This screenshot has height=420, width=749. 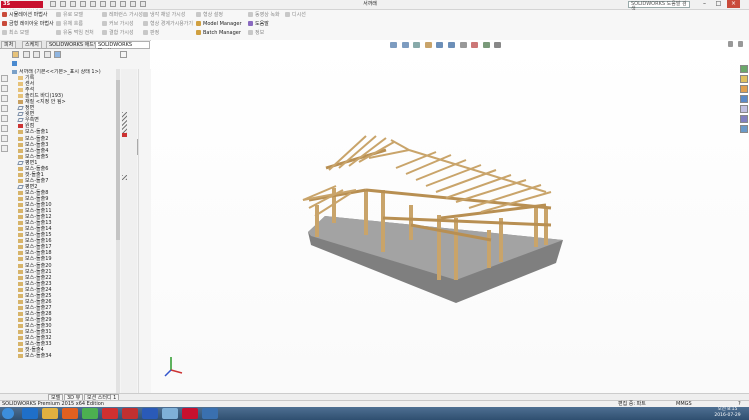 I want to click on ribbon-button-cooling-channel: 냉각 채널 가시성, so click(x=164, y=15).